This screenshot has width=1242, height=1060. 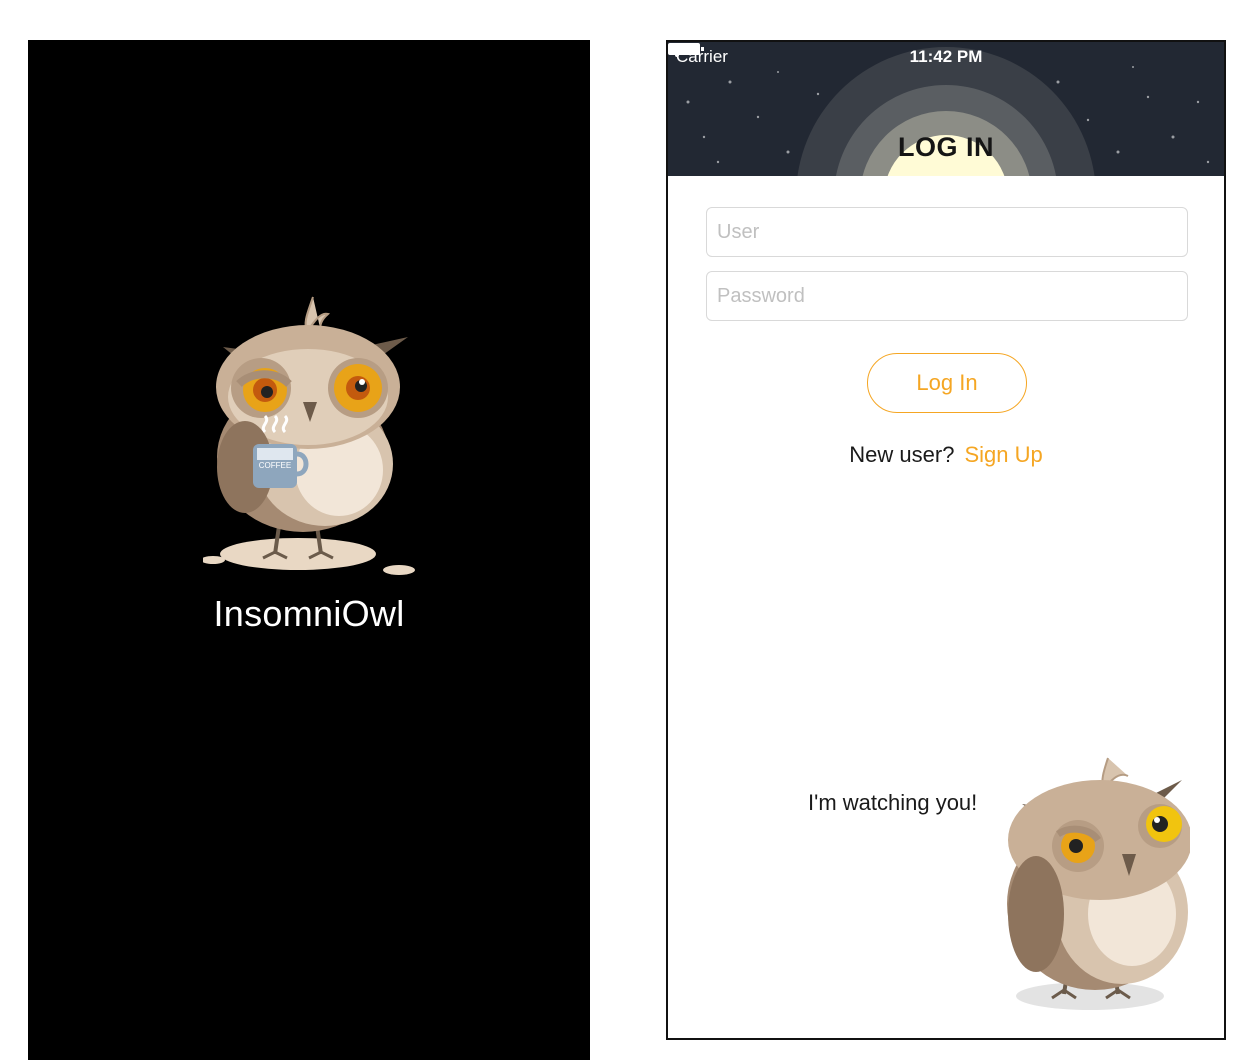 I want to click on night-sky-header: Carrier 11:42 PM LOG IN, so click(x=946, y=109).